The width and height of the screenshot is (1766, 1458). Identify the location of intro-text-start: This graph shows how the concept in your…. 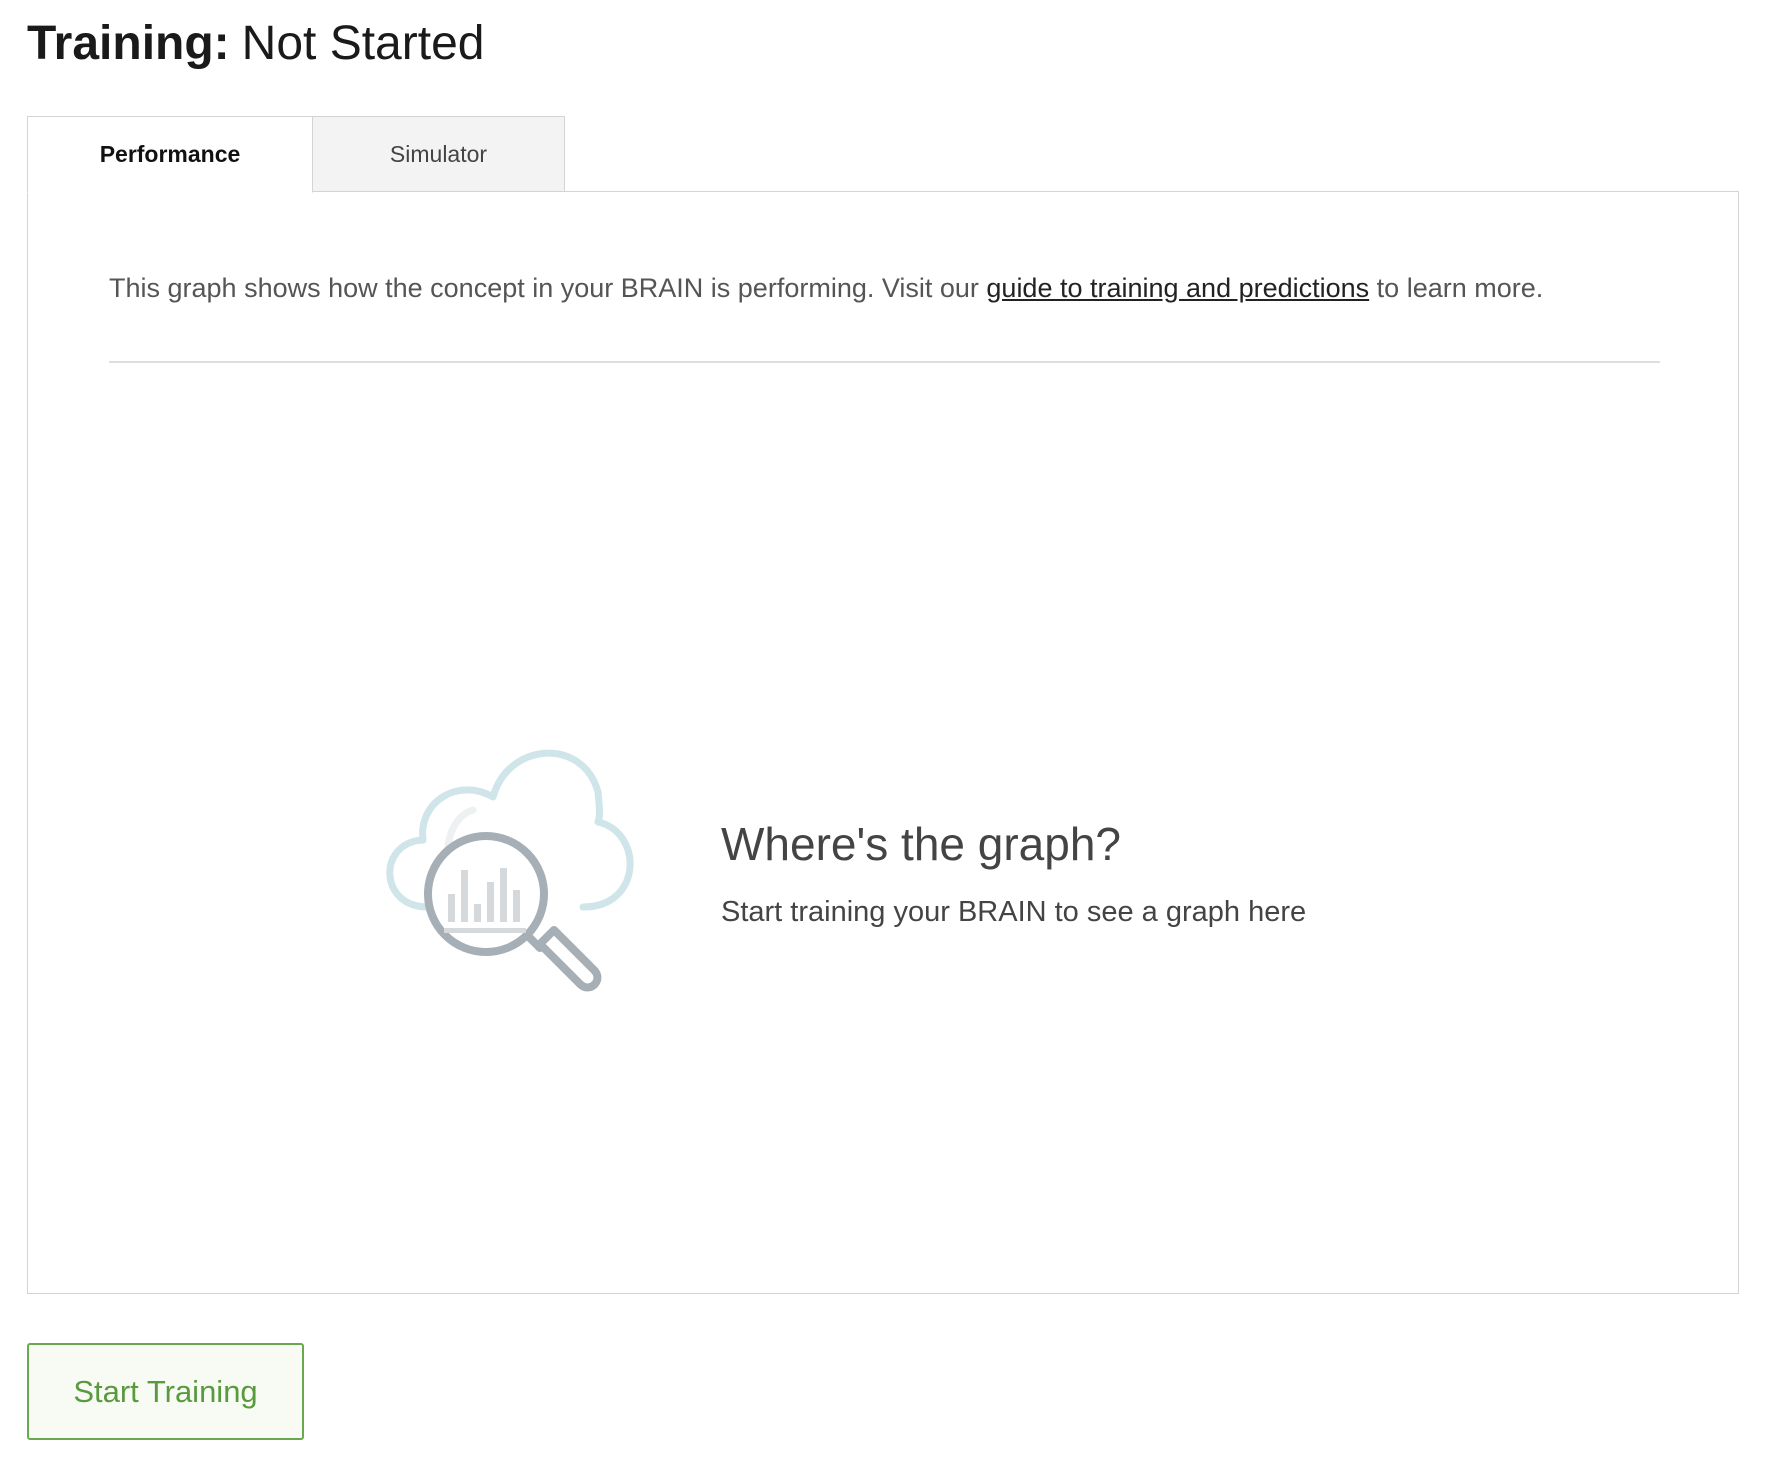
(548, 288).